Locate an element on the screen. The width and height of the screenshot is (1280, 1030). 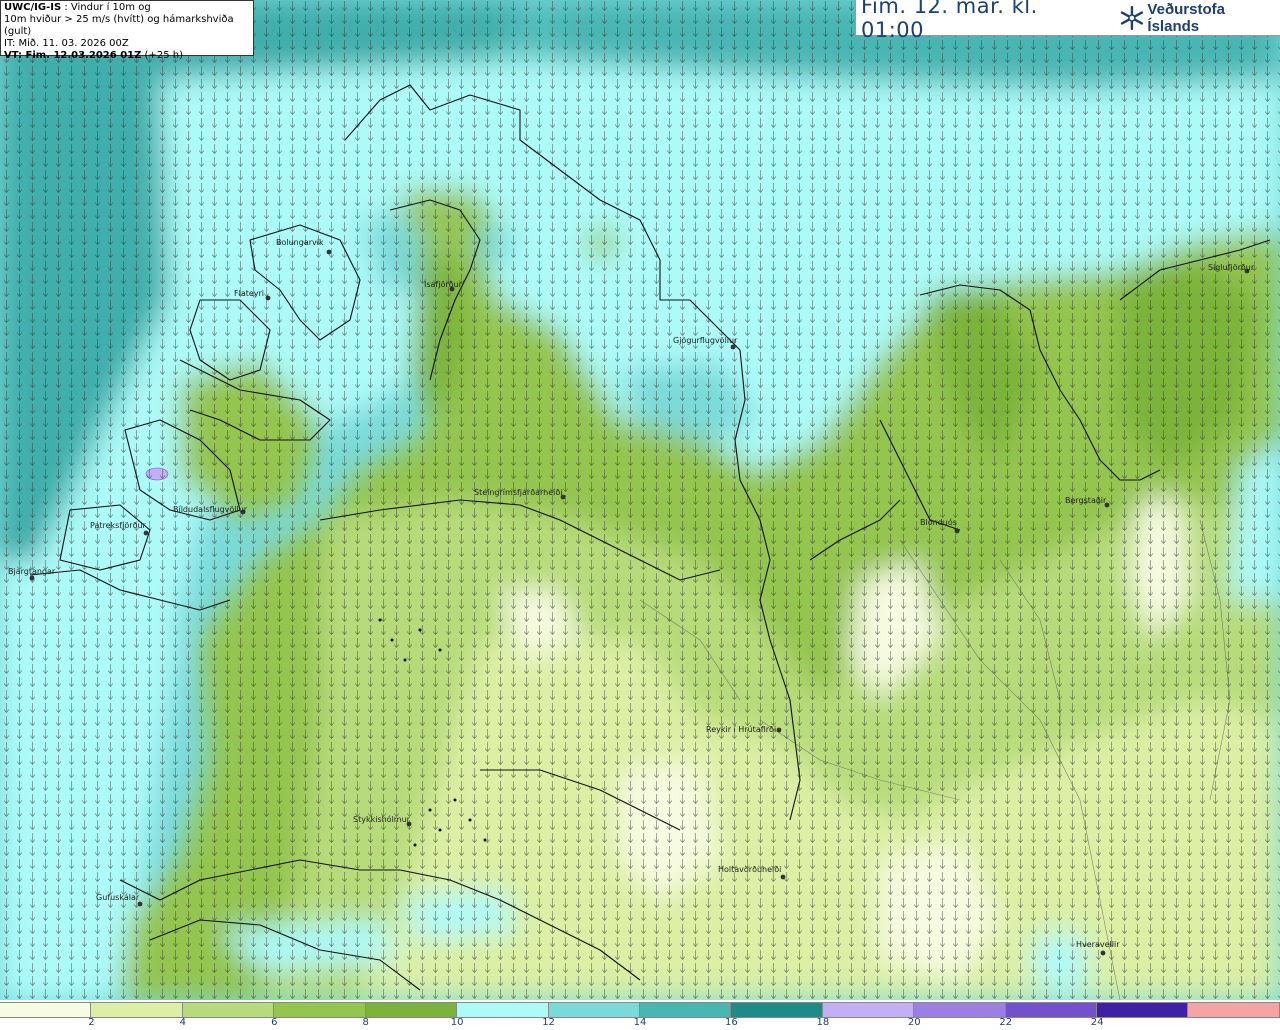
legend-tick-label: 2 is located at coordinates (91, 1022).